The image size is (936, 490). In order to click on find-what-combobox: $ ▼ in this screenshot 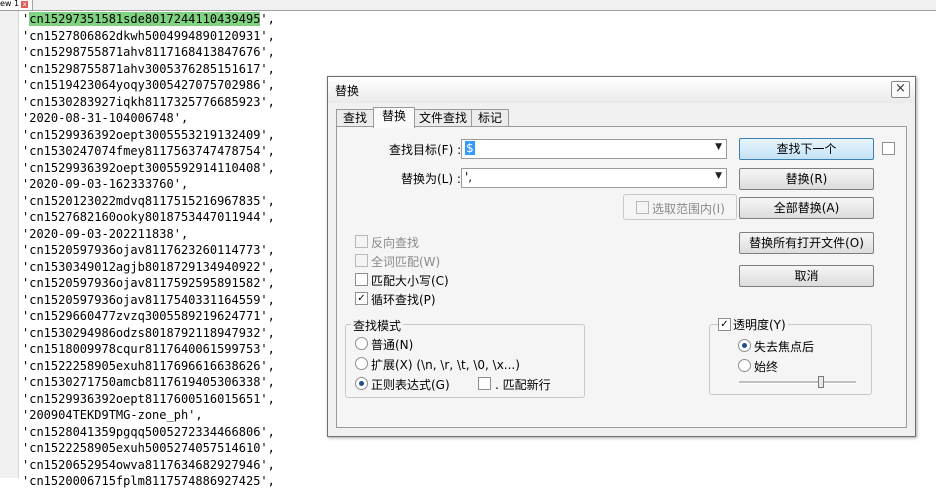, I will do `click(594, 149)`.